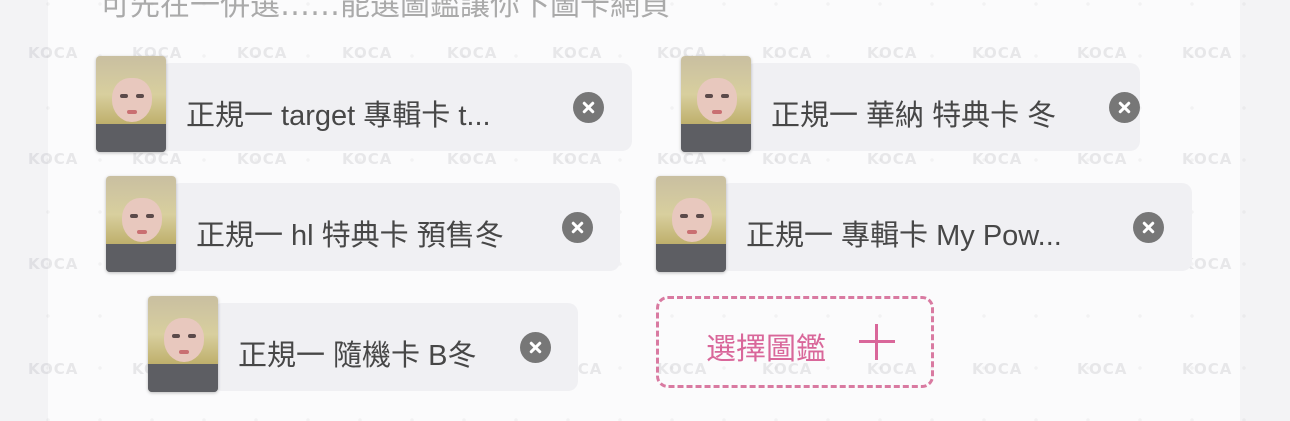 The height and width of the screenshot is (421, 1290). I want to click on header-partial-text: 可先在一併選……能選圖鑑讓你下圖卡網頁, so click(385, 11).